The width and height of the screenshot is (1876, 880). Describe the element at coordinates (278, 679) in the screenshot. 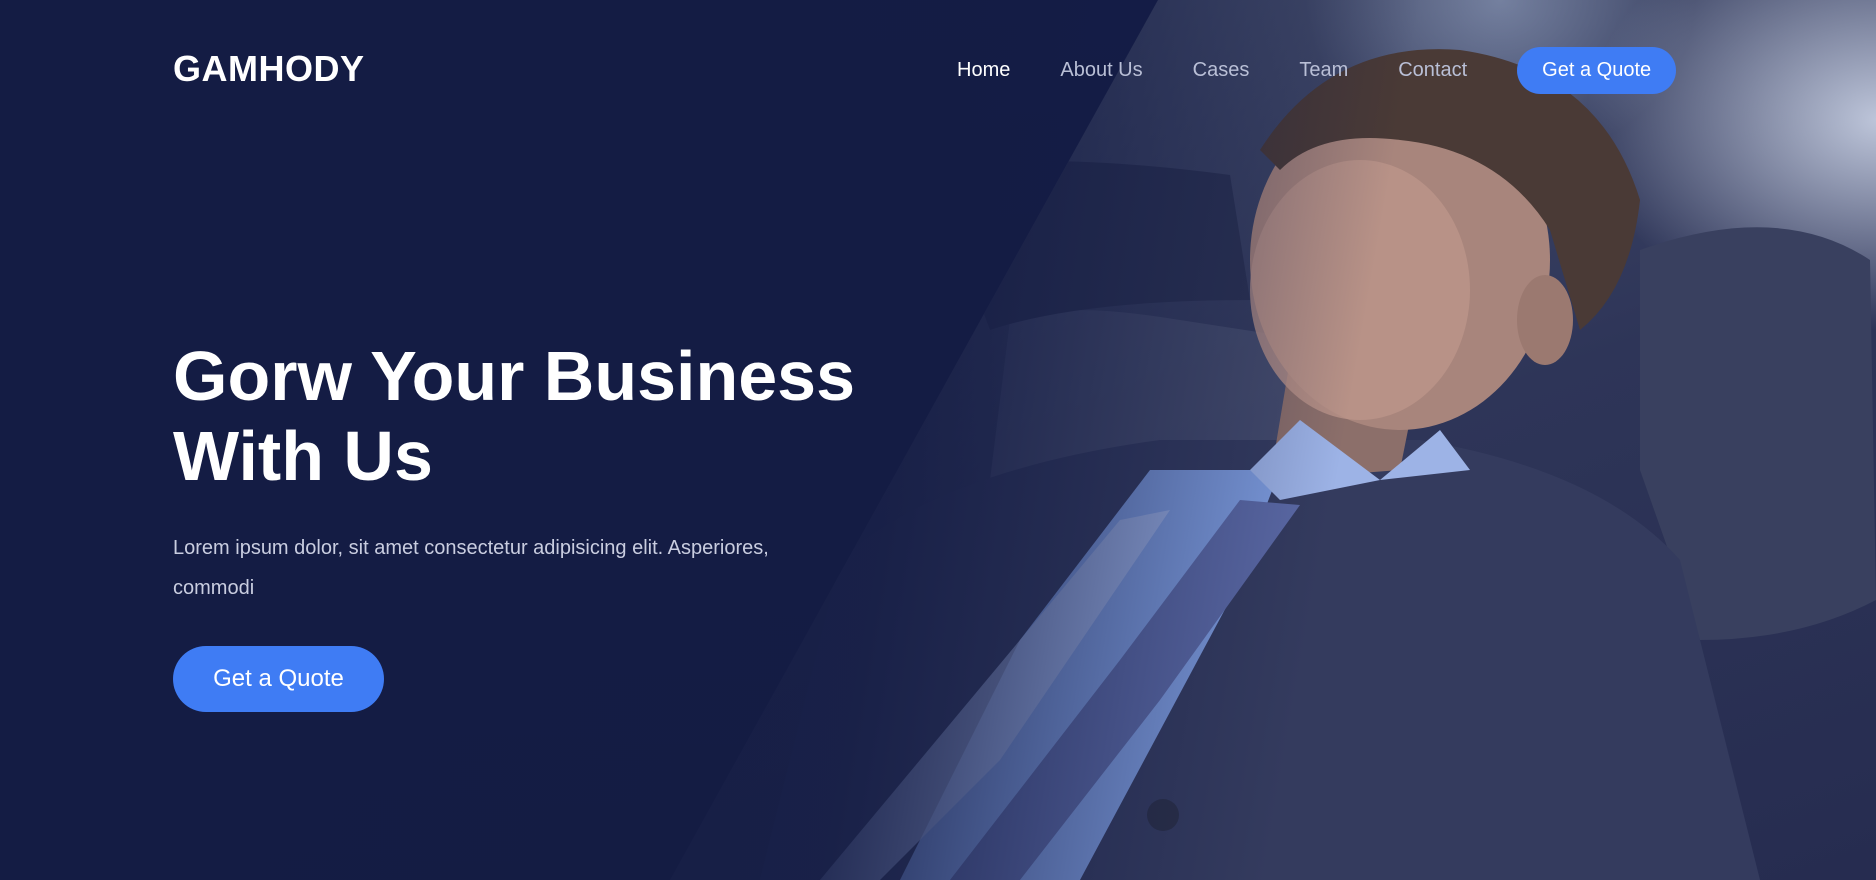

I see `hero-get-quote-button: Get a Quote` at that location.